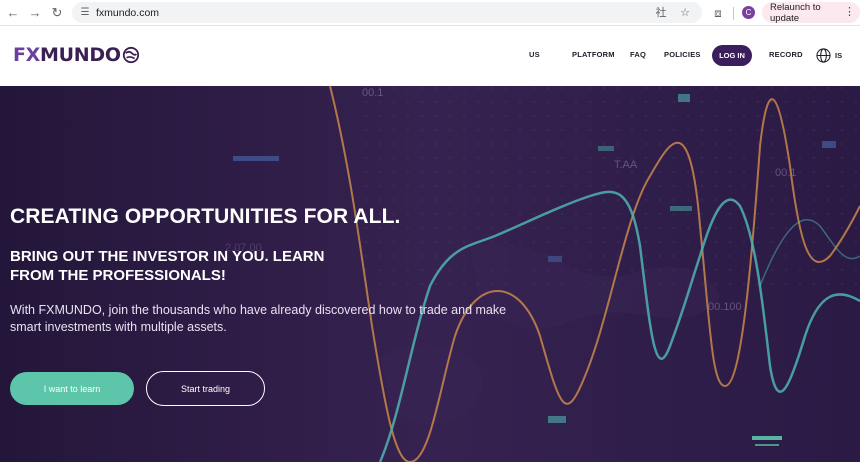  Describe the element at coordinates (725, 307) in the screenshot. I see `bg-label-4: 00.100` at that location.